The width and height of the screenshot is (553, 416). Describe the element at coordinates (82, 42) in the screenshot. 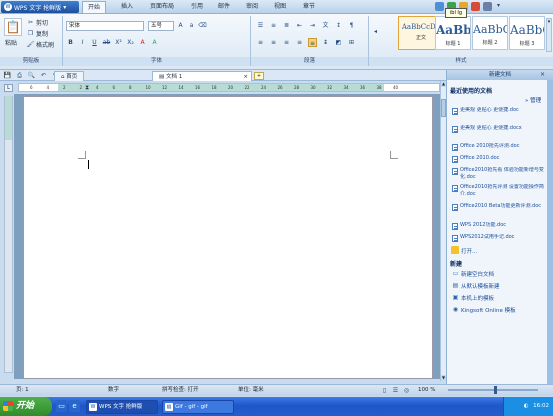

I see `font-button: I` at that location.